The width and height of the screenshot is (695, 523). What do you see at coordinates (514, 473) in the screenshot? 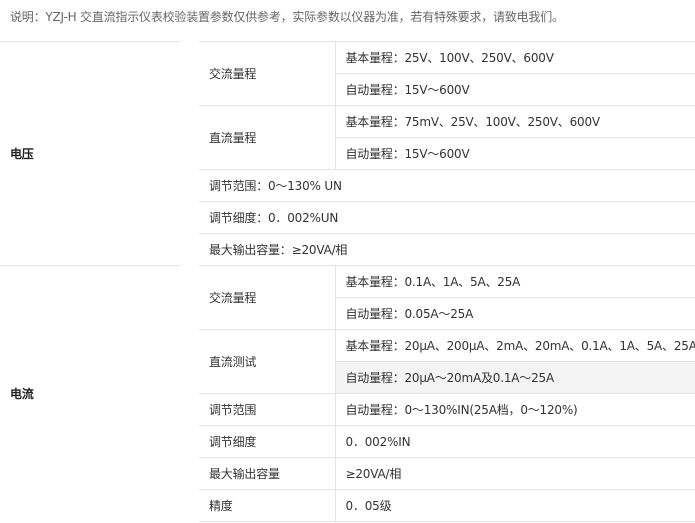
I see `current-capacity-value: ≥20VA/相` at bounding box center [514, 473].